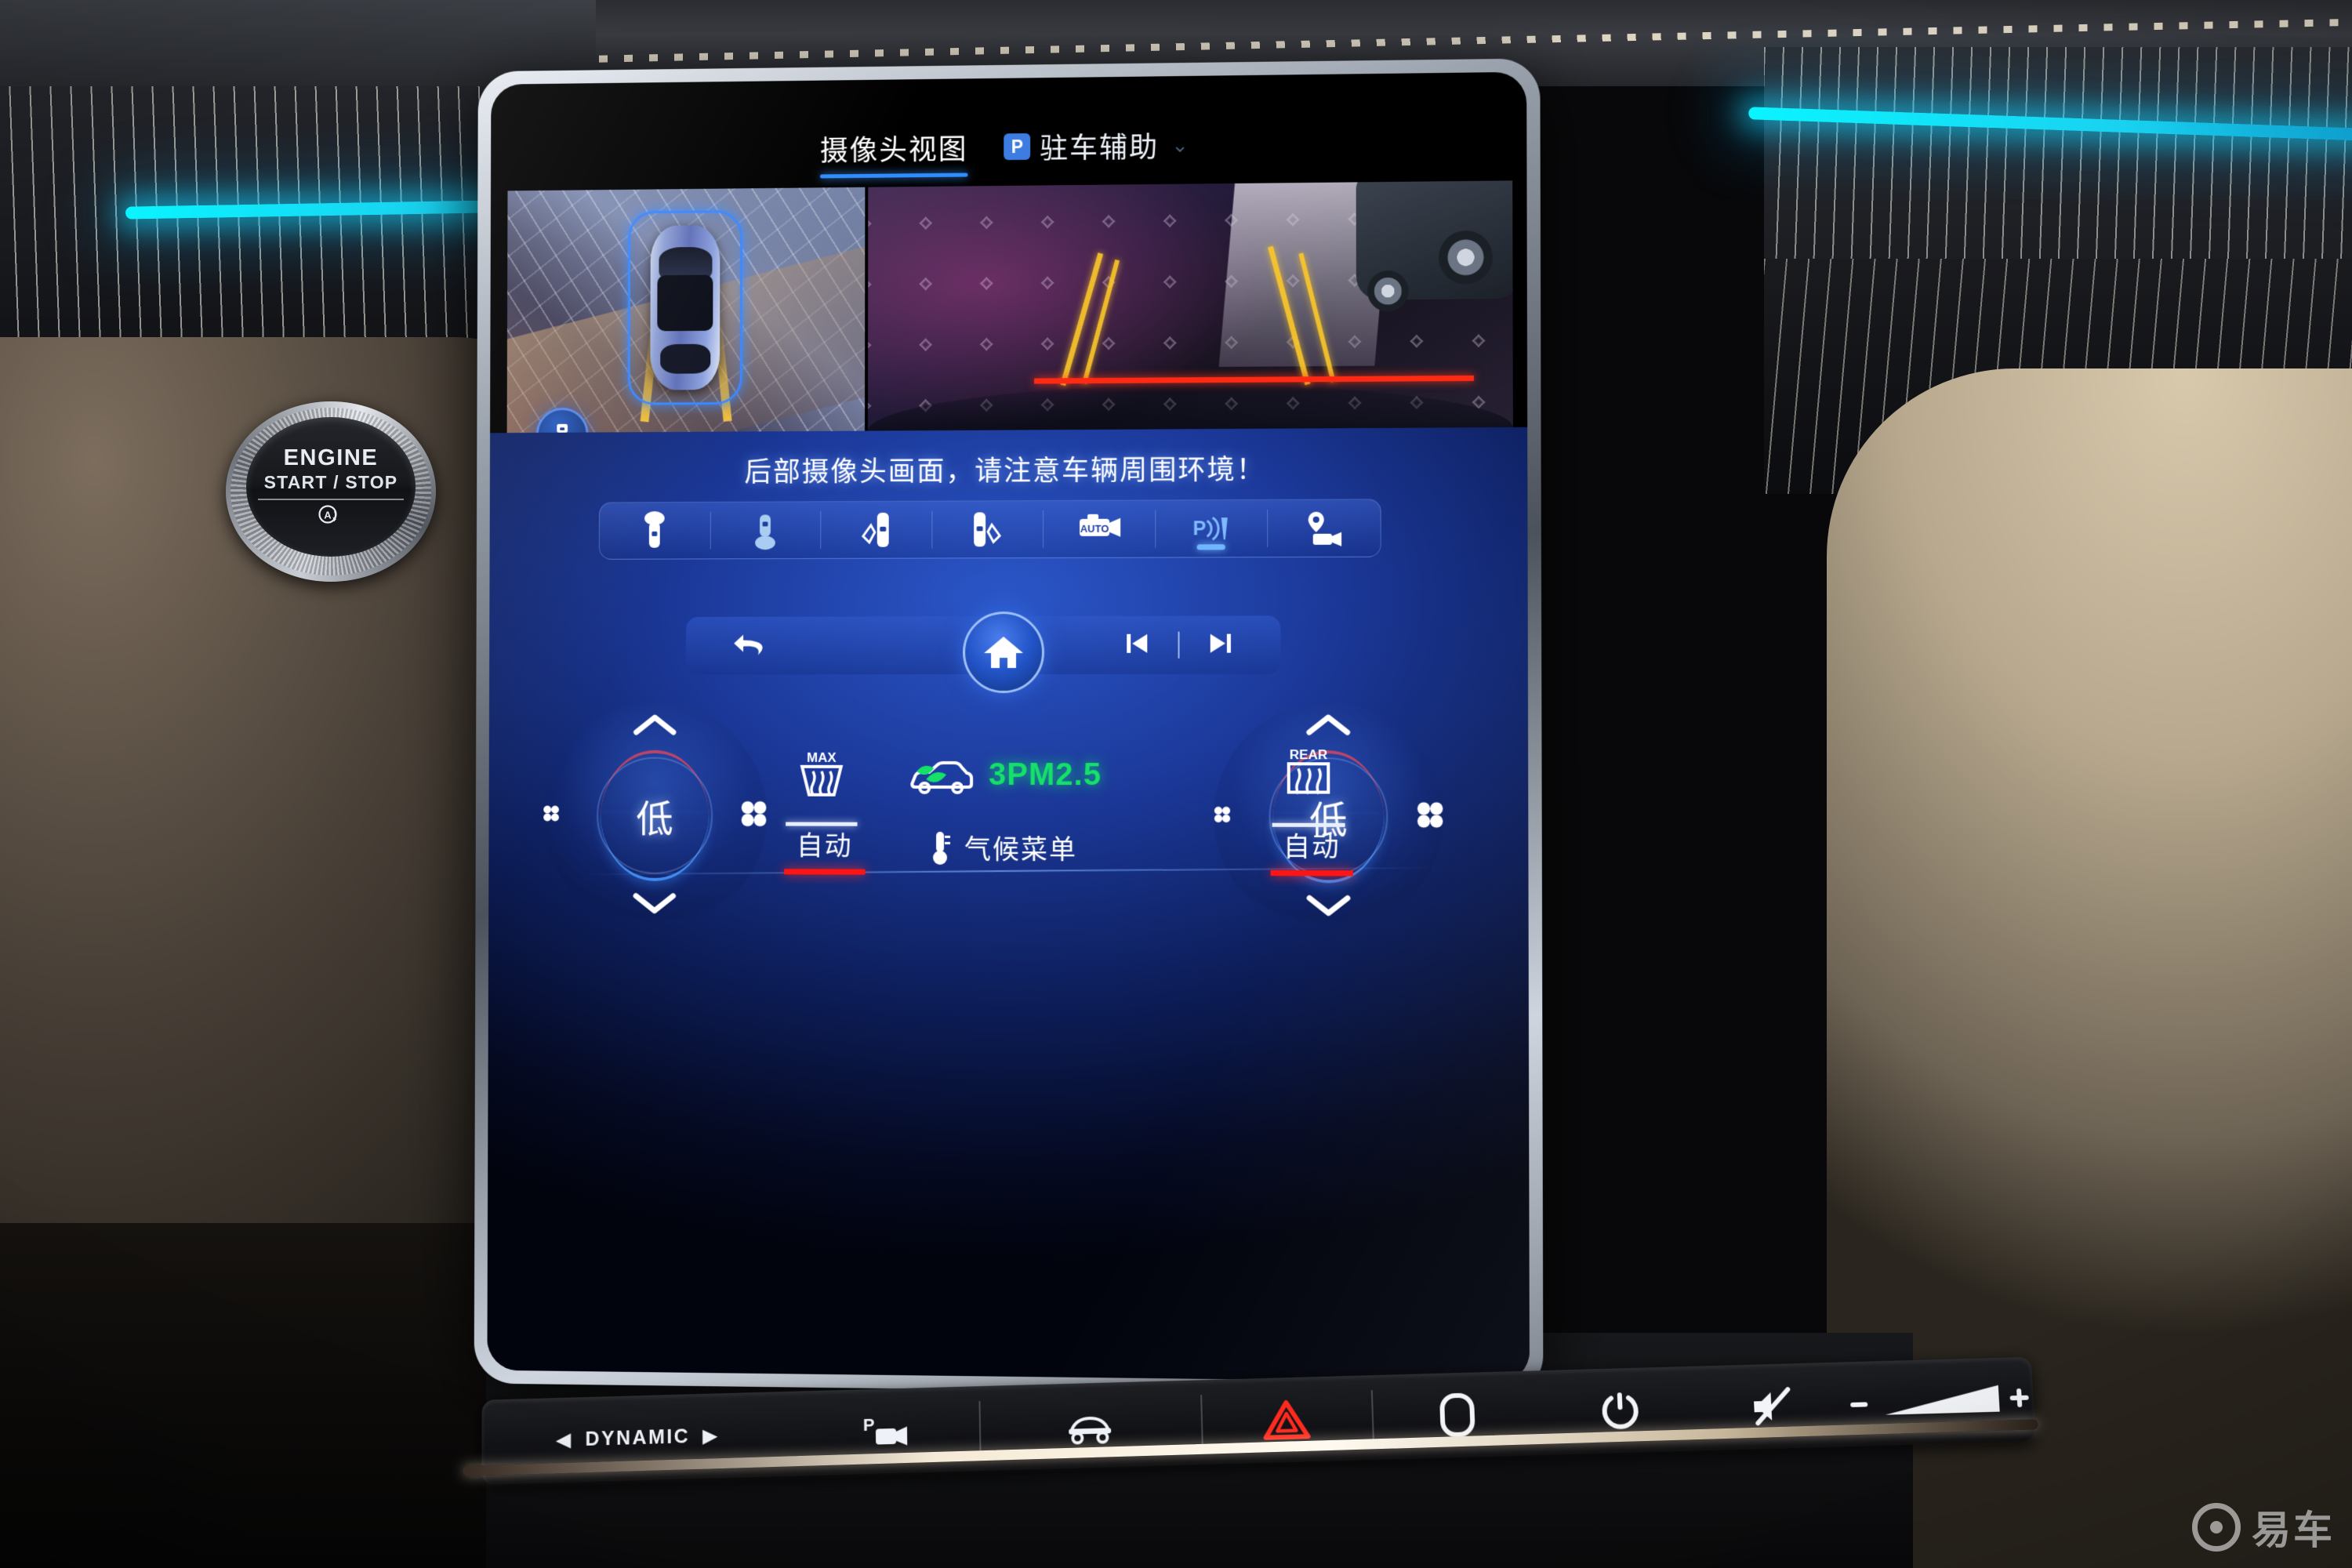 The height and width of the screenshot is (1568, 2352). I want to click on front-camera-icon, so click(655, 531).